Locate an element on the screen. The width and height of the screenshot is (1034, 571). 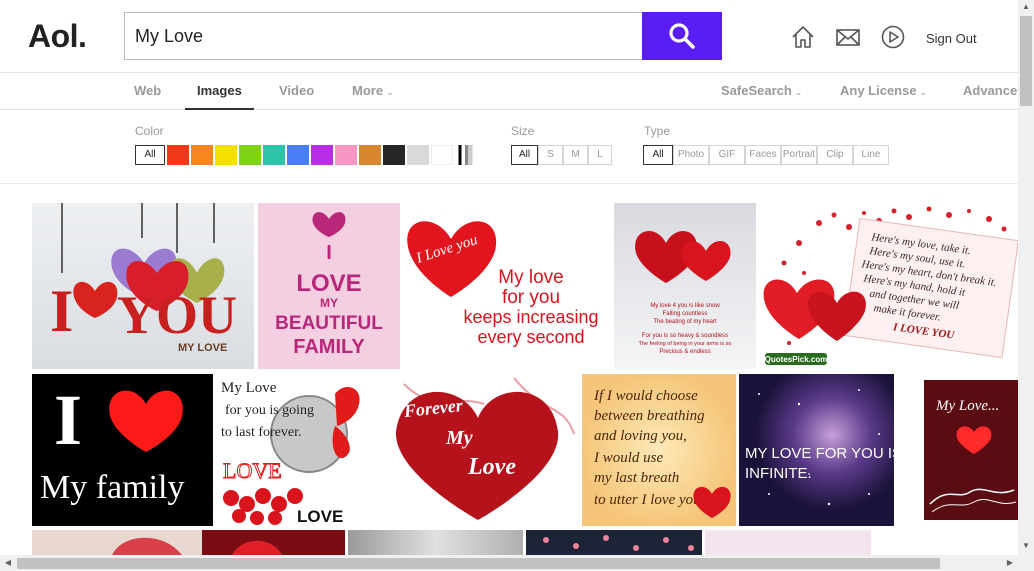
image-text: YOU is located at coordinates (177, 315).